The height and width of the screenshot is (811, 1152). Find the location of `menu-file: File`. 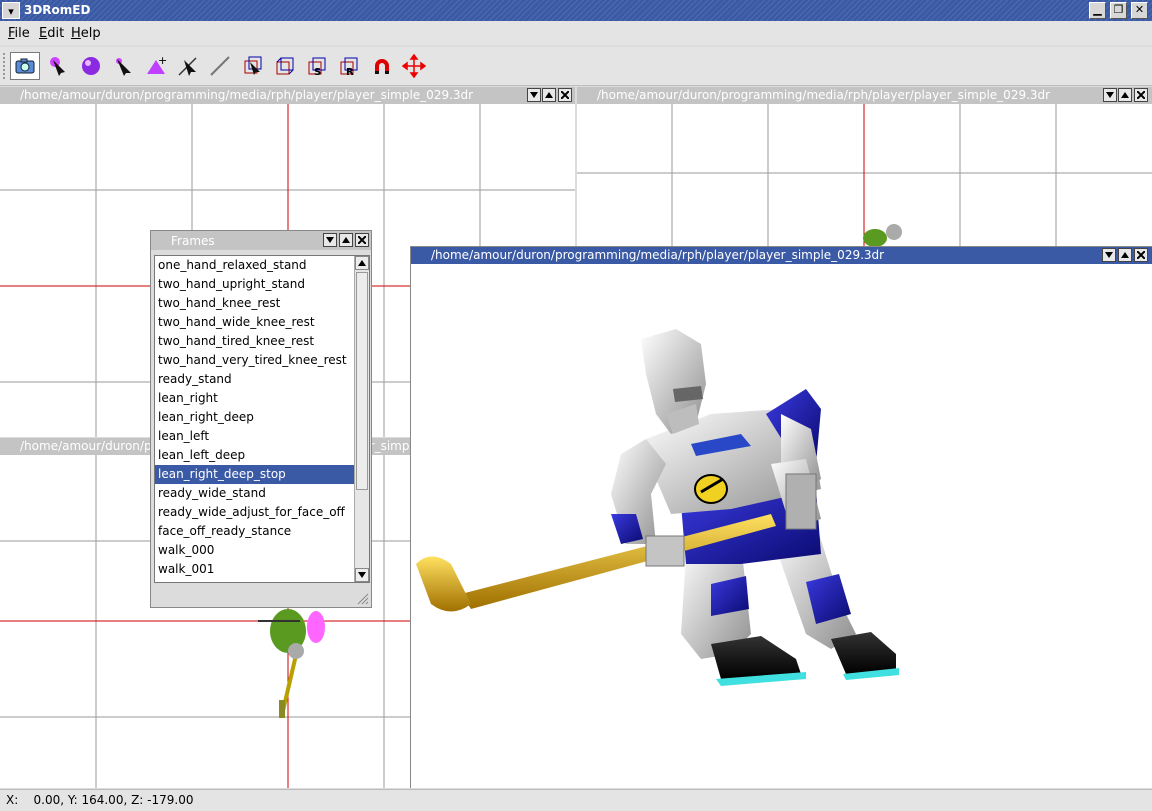

menu-file: File is located at coordinates (19, 33).